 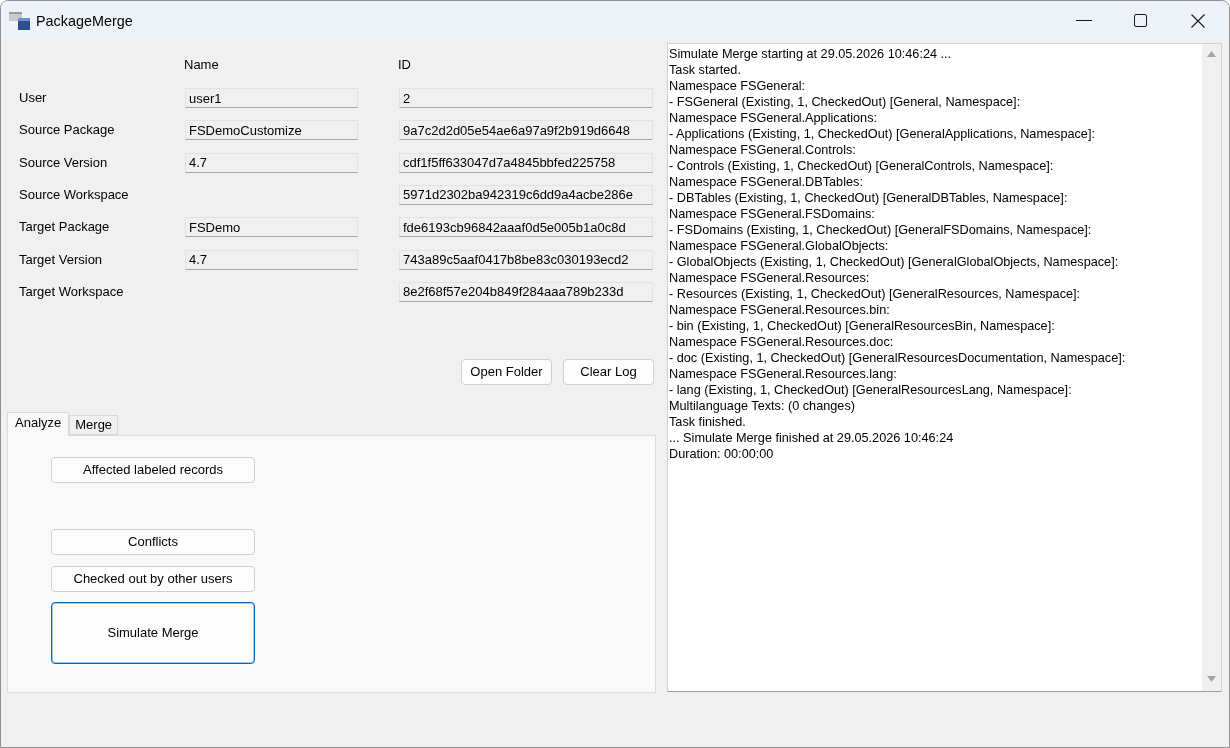 I want to click on log-line: Namespace FSGeneral.Resources.lang:, so click(x=783, y=374).